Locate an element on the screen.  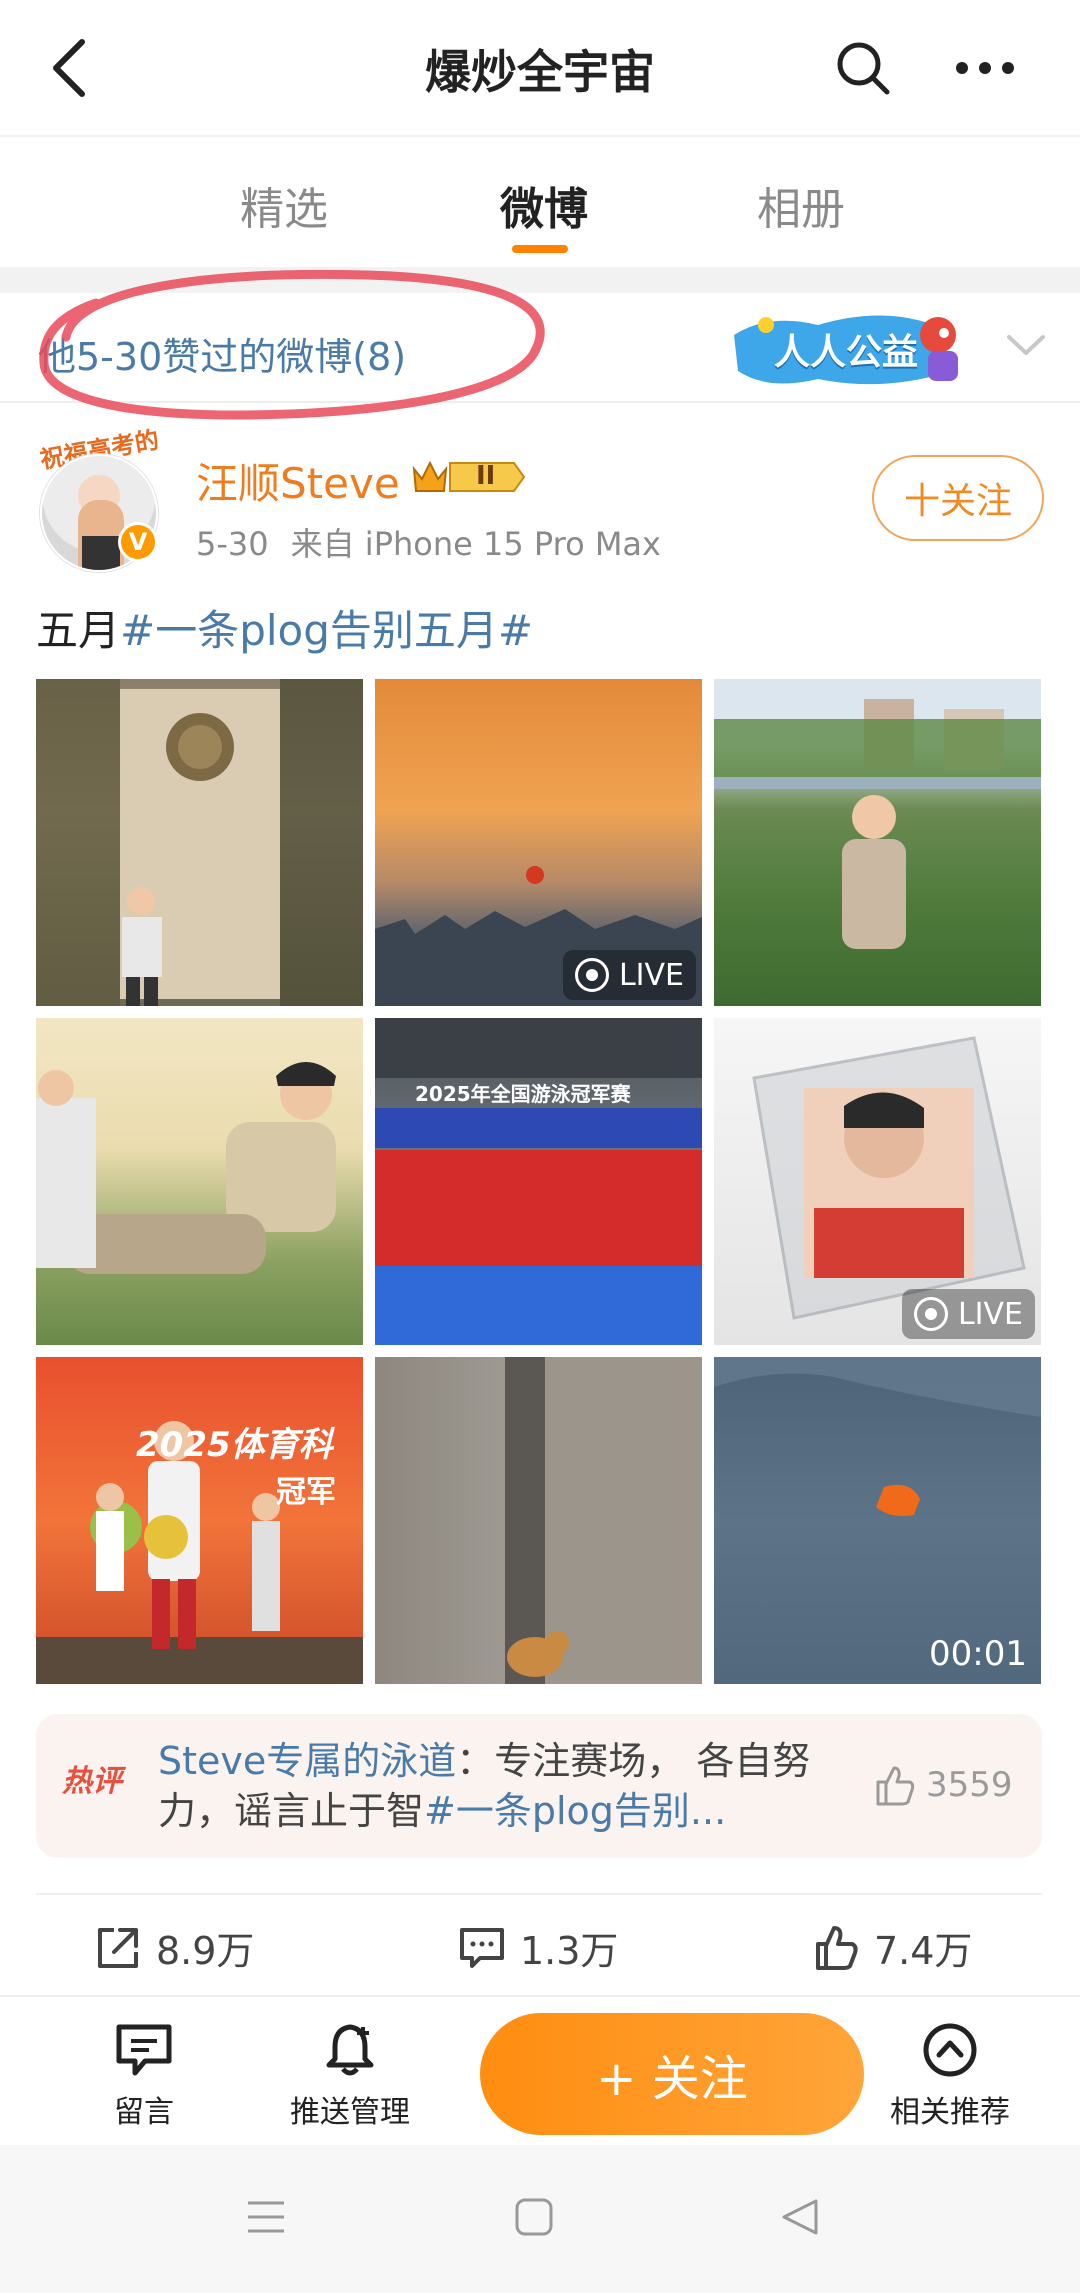
post-text: 五月#一条plog告别五月# is located at coordinates (284, 627).